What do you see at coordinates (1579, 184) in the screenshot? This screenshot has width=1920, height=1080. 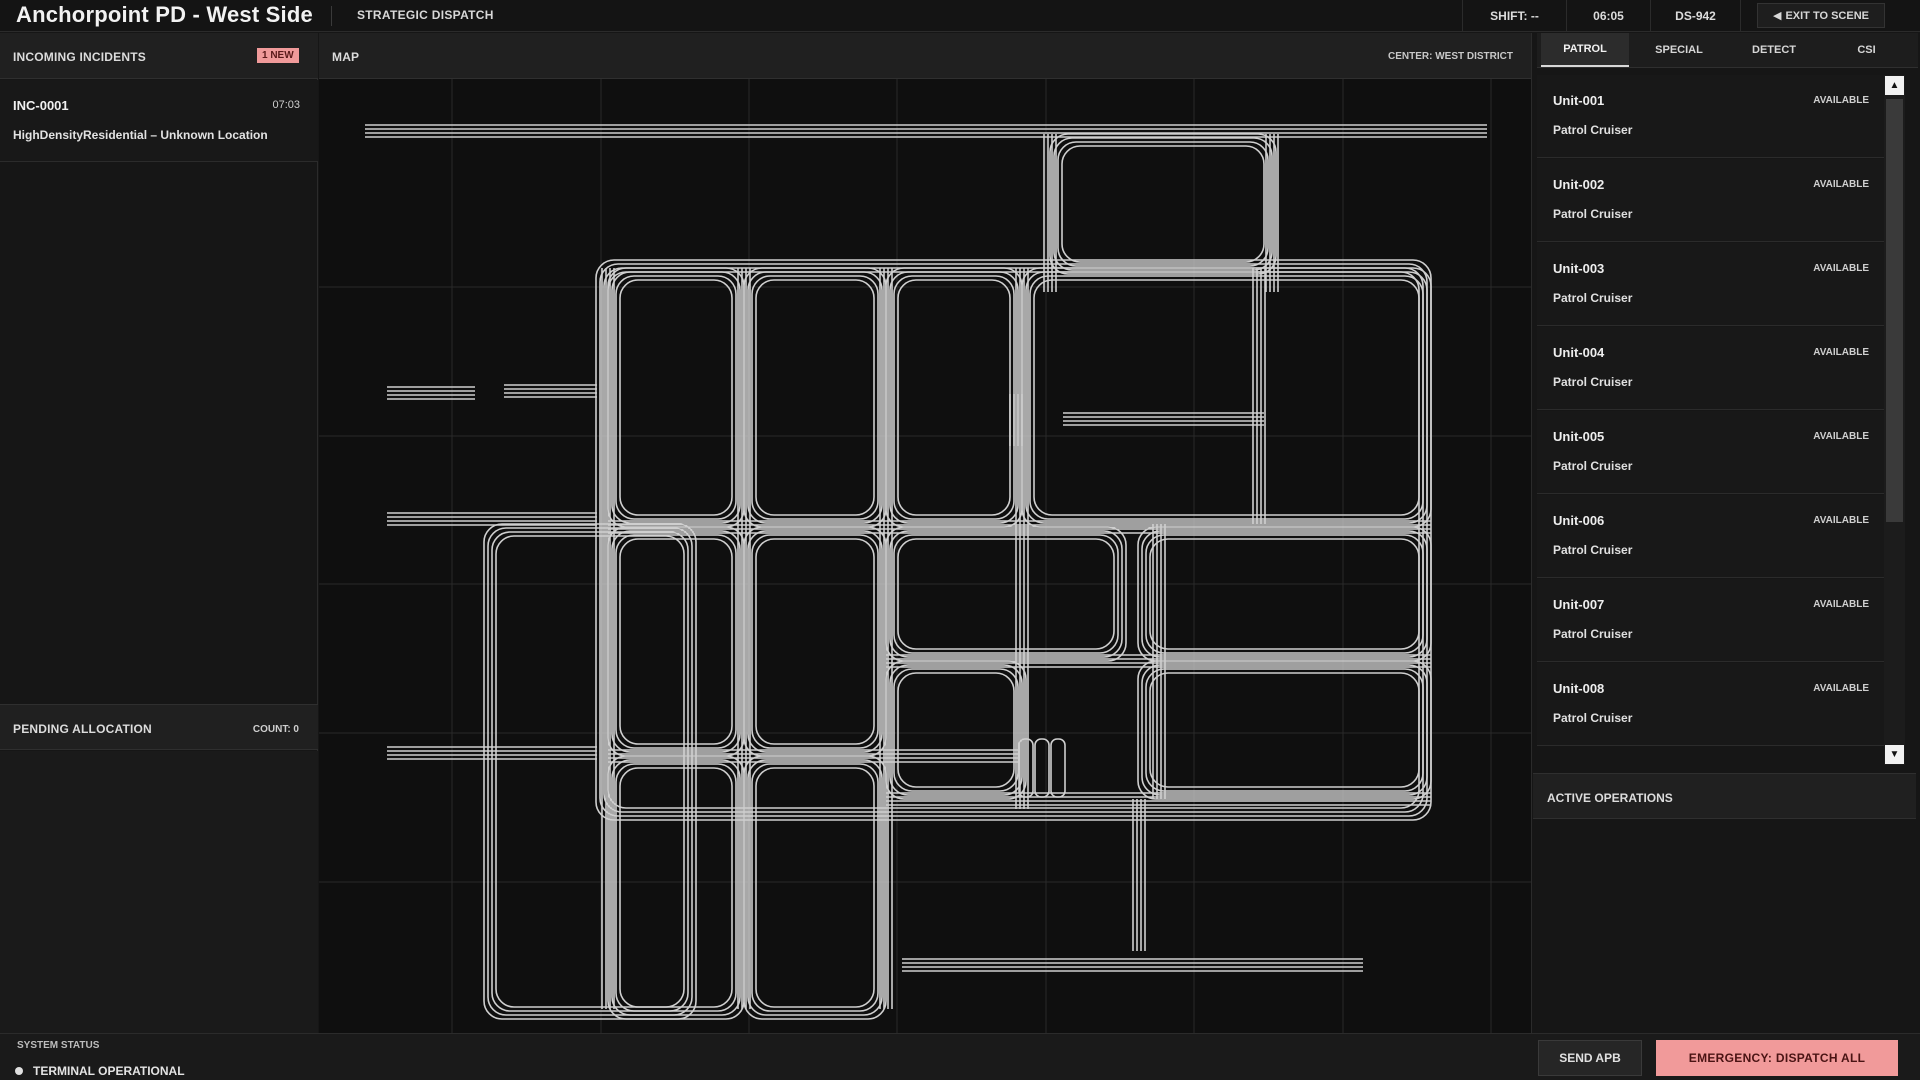 I see `unit-name: Unit-002` at bounding box center [1579, 184].